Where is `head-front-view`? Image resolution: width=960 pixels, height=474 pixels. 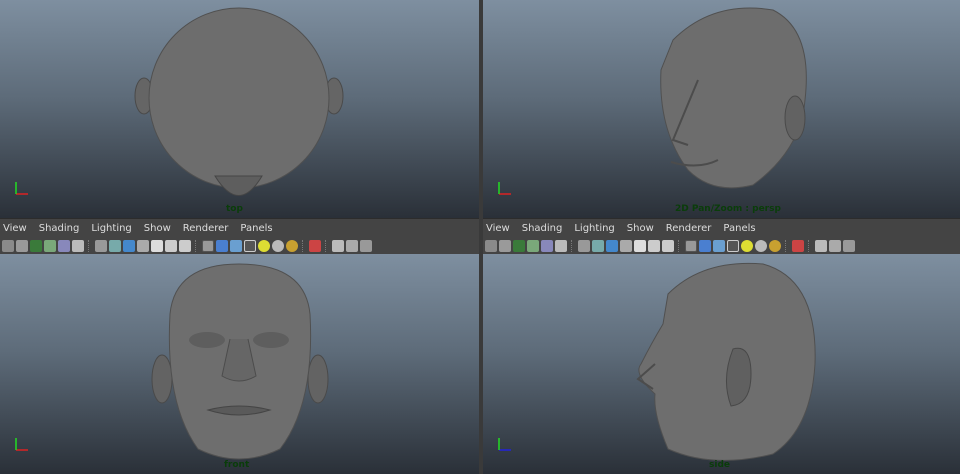
head-front-view is located at coordinates (240, 361).